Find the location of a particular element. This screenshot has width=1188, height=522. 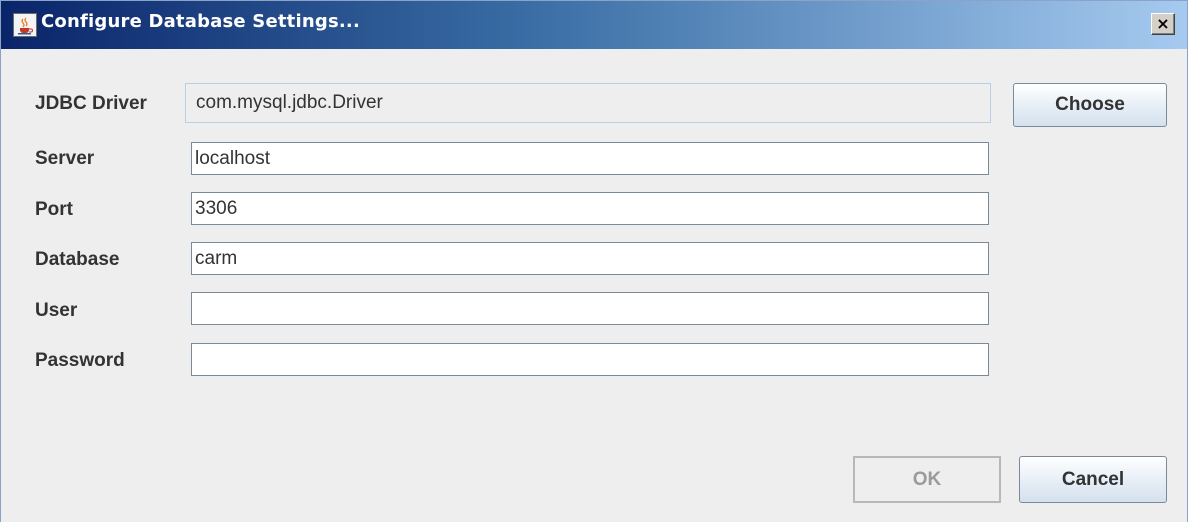

ok-button: OK is located at coordinates (927, 479).